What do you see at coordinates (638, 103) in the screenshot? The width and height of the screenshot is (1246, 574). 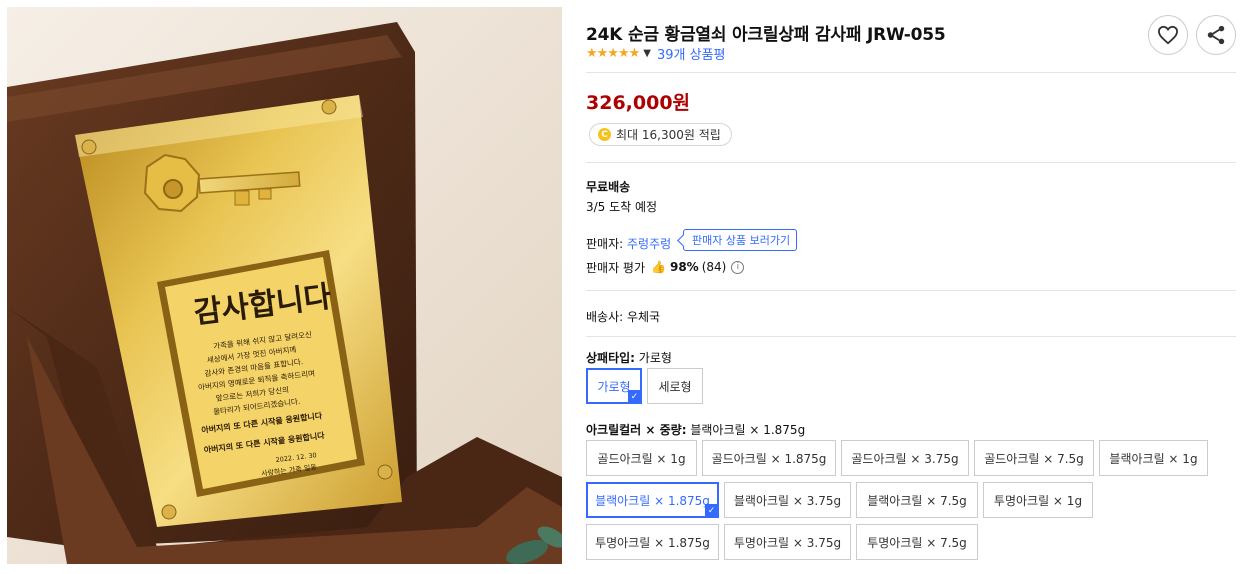 I see `sale-price: 326,000원` at bounding box center [638, 103].